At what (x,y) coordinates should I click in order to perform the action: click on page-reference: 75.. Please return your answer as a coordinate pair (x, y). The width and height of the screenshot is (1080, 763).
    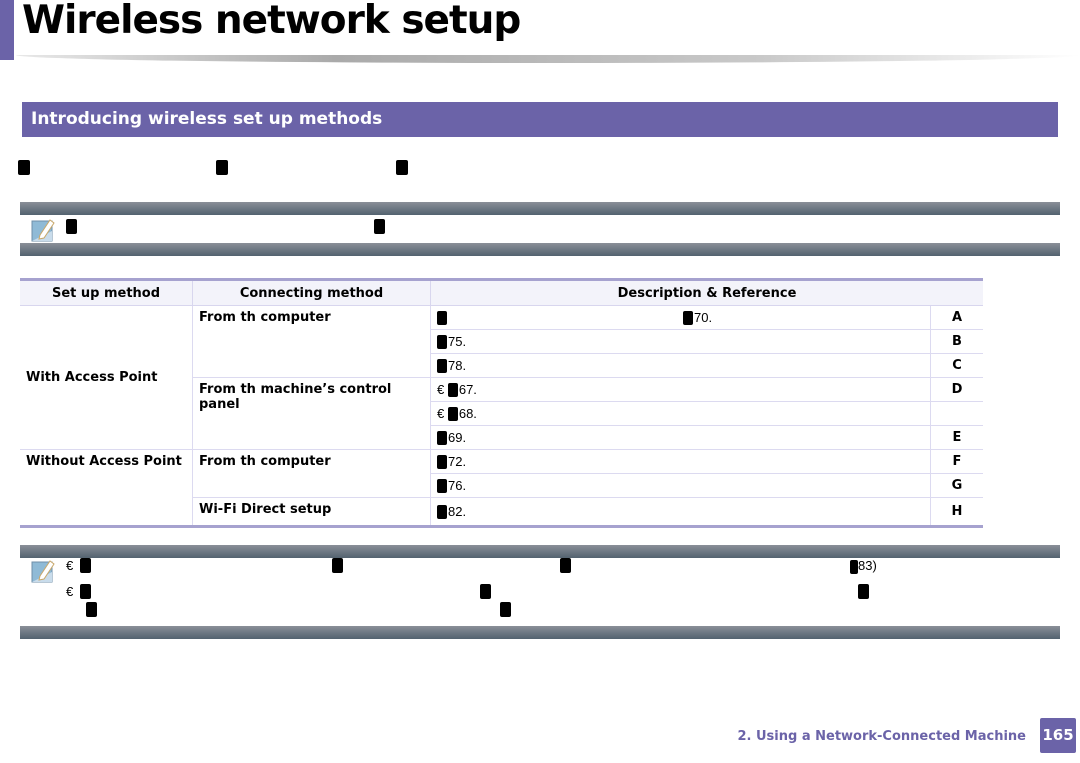
    Looking at the image, I should click on (457, 341).